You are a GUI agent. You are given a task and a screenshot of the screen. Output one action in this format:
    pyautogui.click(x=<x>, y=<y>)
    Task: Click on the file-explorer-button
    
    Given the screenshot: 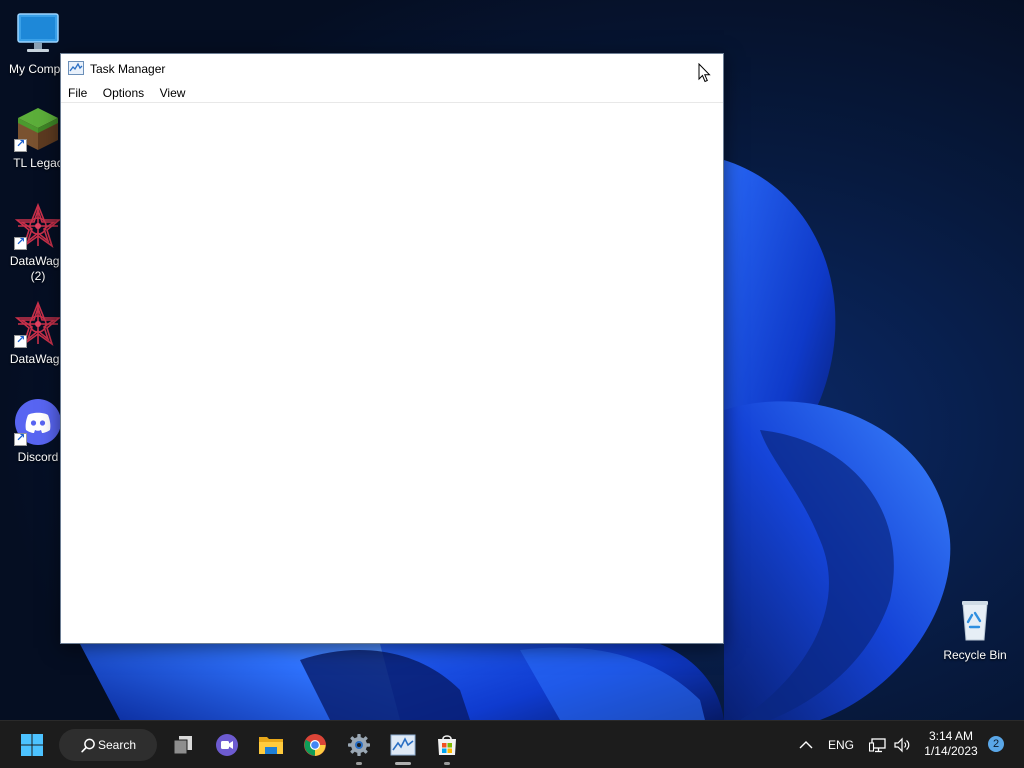 What is the action you would take?
    pyautogui.click(x=271, y=745)
    